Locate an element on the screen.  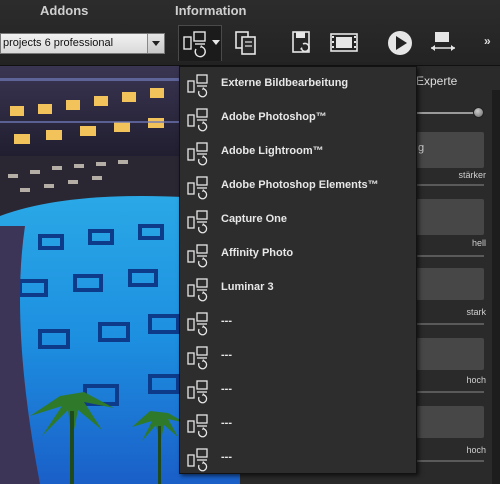
resize-button is located at coordinates (443, 43).